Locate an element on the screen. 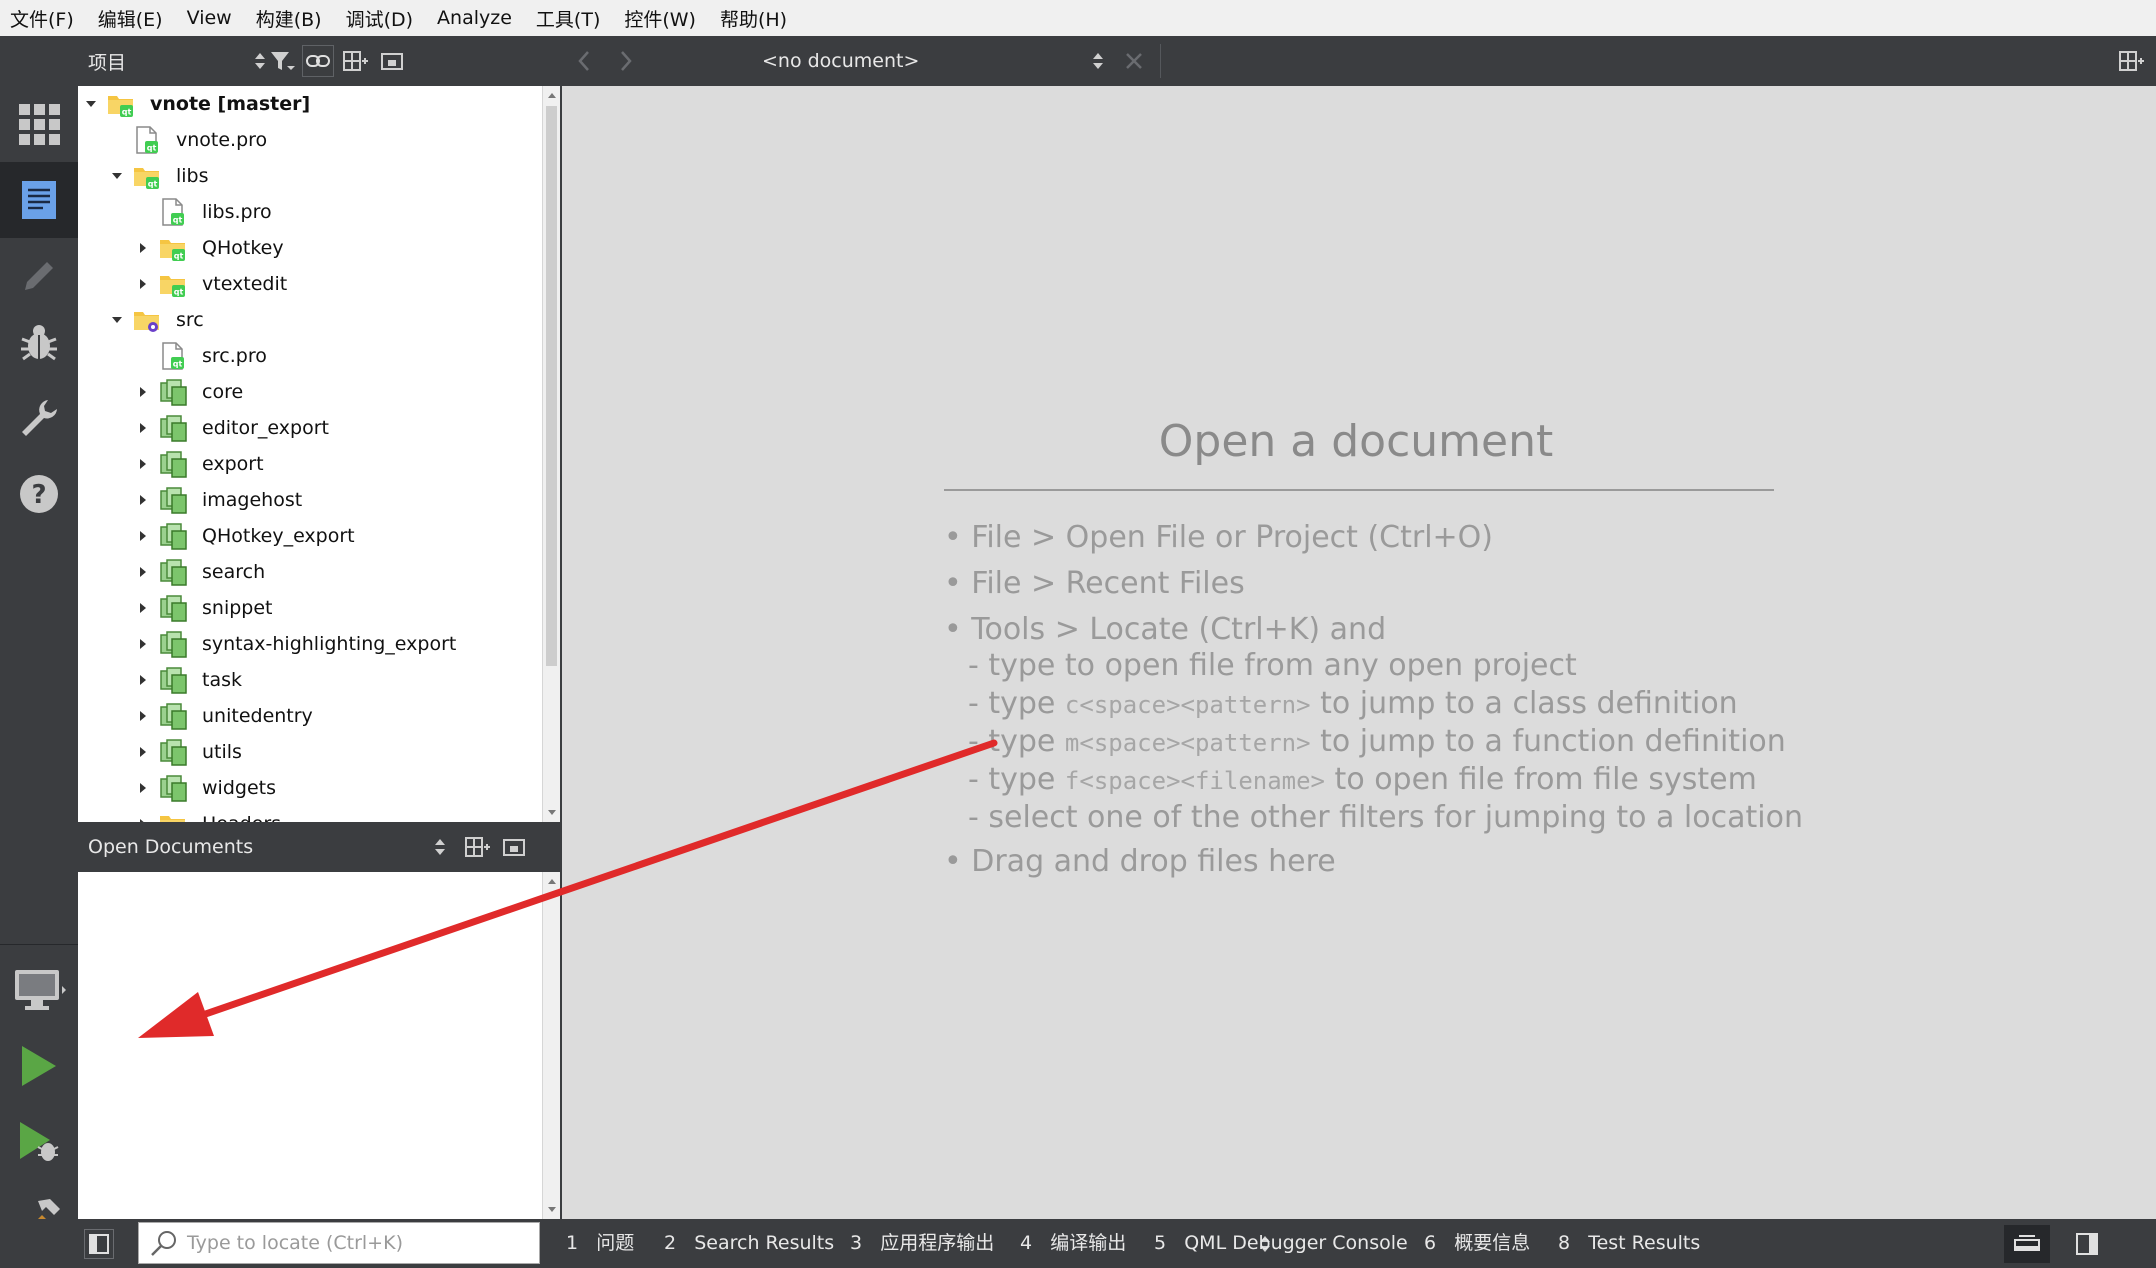 The height and width of the screenshot is (1268, 2156). scroll-thumb is located at coordinates (551, 386).